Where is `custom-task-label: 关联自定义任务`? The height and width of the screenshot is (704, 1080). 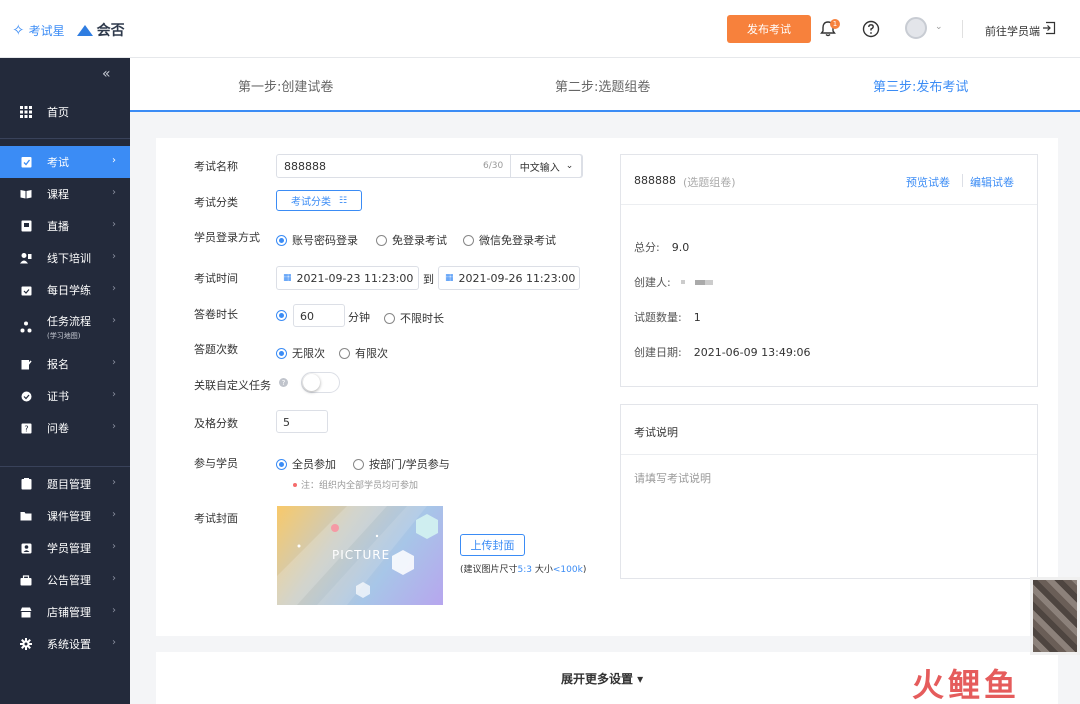
custom-task-label: 关联自定义任务 is located at coordinates (232, 385).